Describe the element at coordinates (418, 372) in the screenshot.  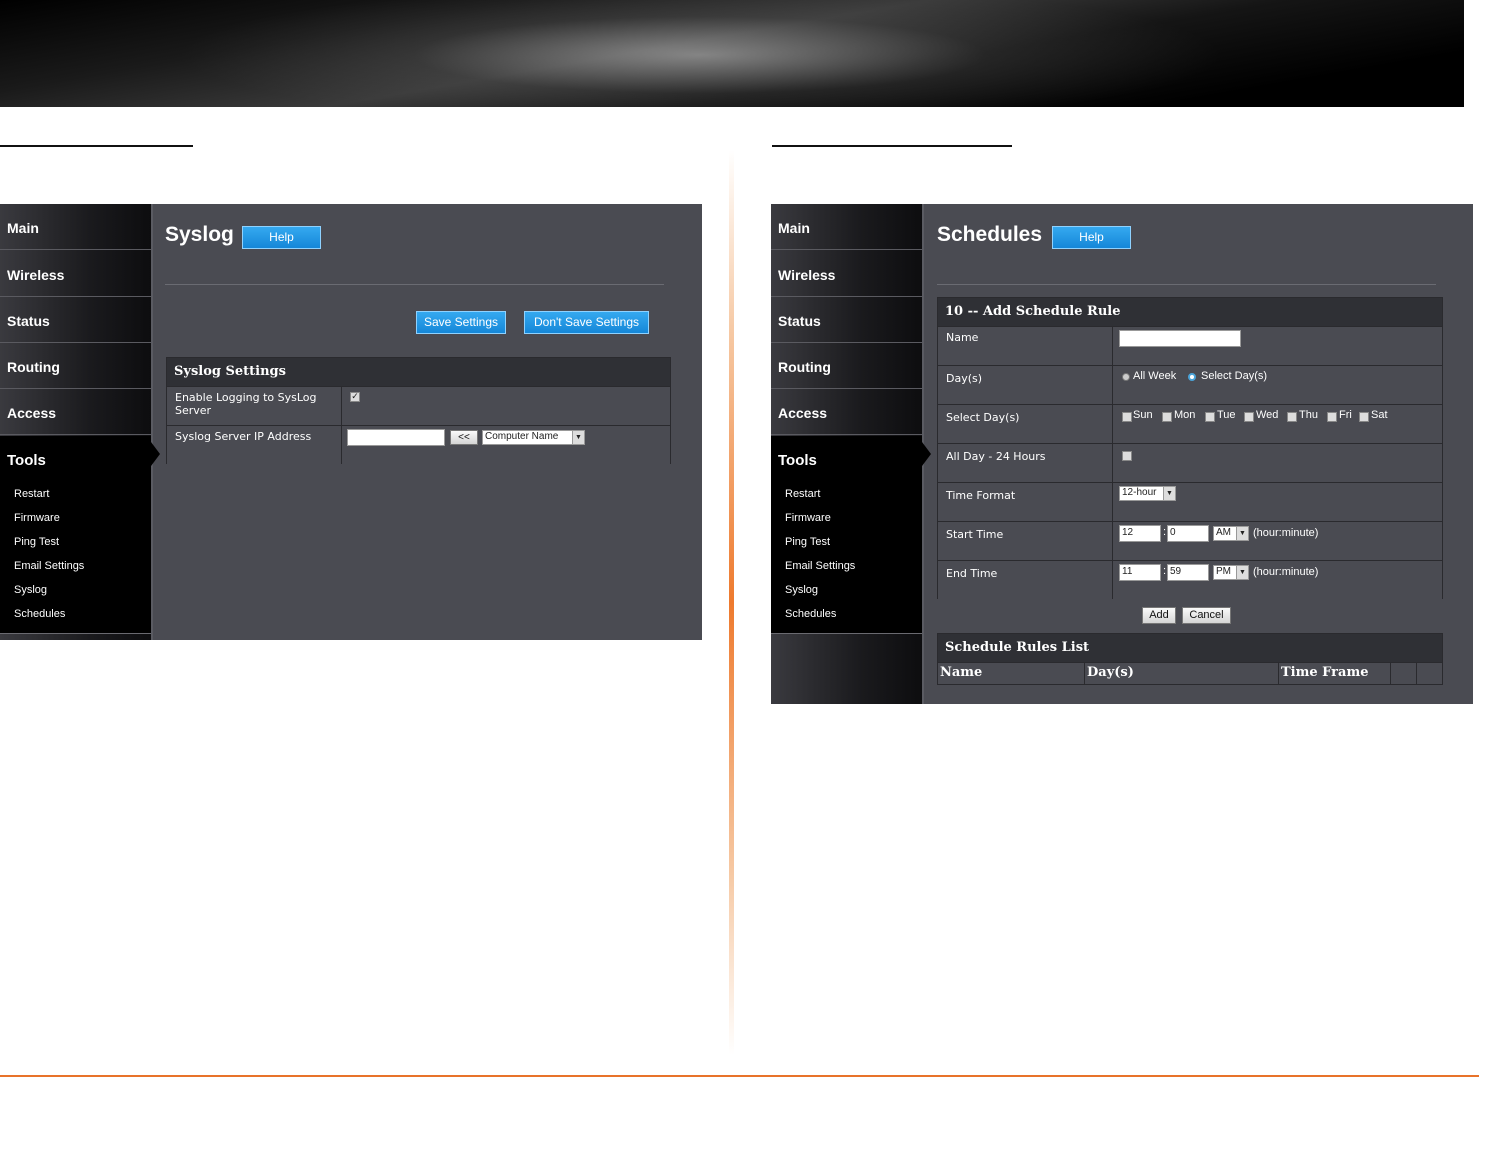
I see `section-title: Syslog Settings` at that location.